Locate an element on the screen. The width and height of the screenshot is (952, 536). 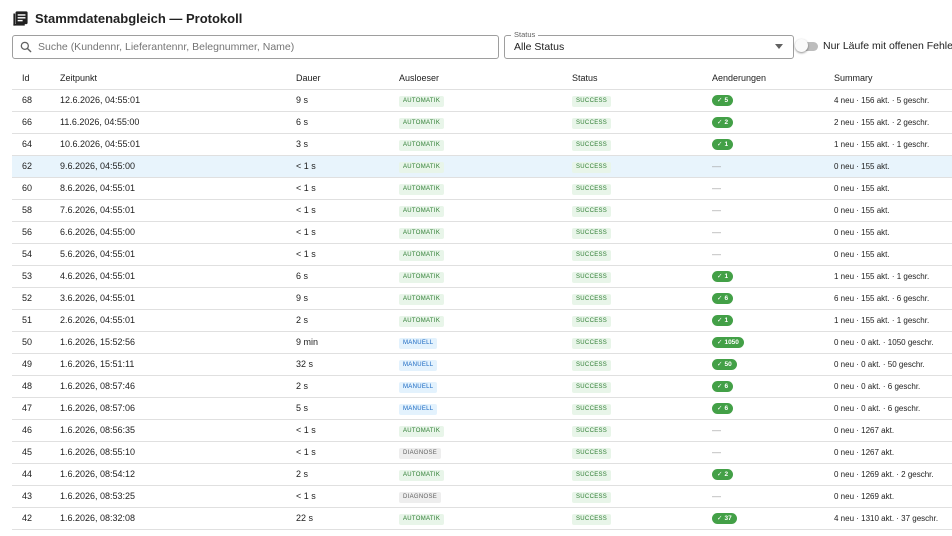
column-header-aenderungen: Aenderungen is located at coordinates (763, 78).